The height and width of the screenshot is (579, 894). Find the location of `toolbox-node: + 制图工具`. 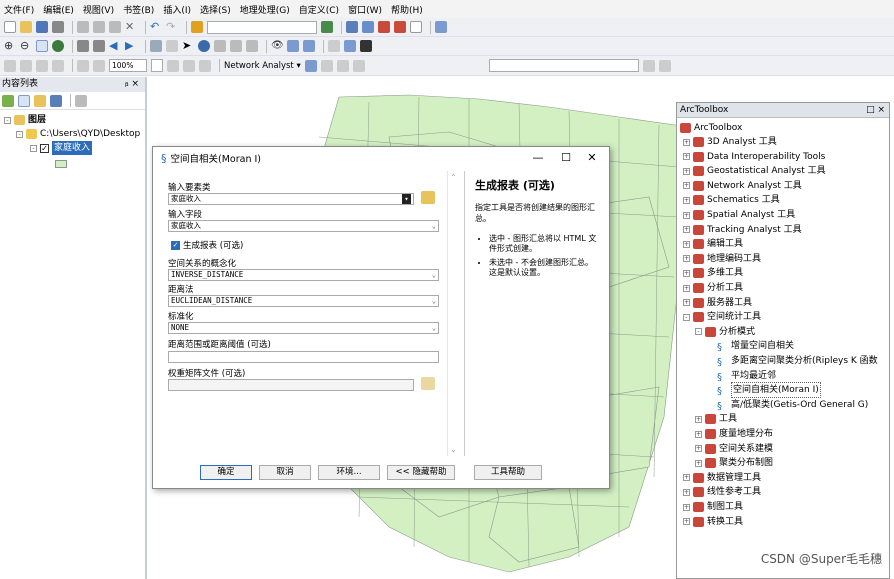

toolbox-node: + 制图工具 is located at coordinates (713, 507).